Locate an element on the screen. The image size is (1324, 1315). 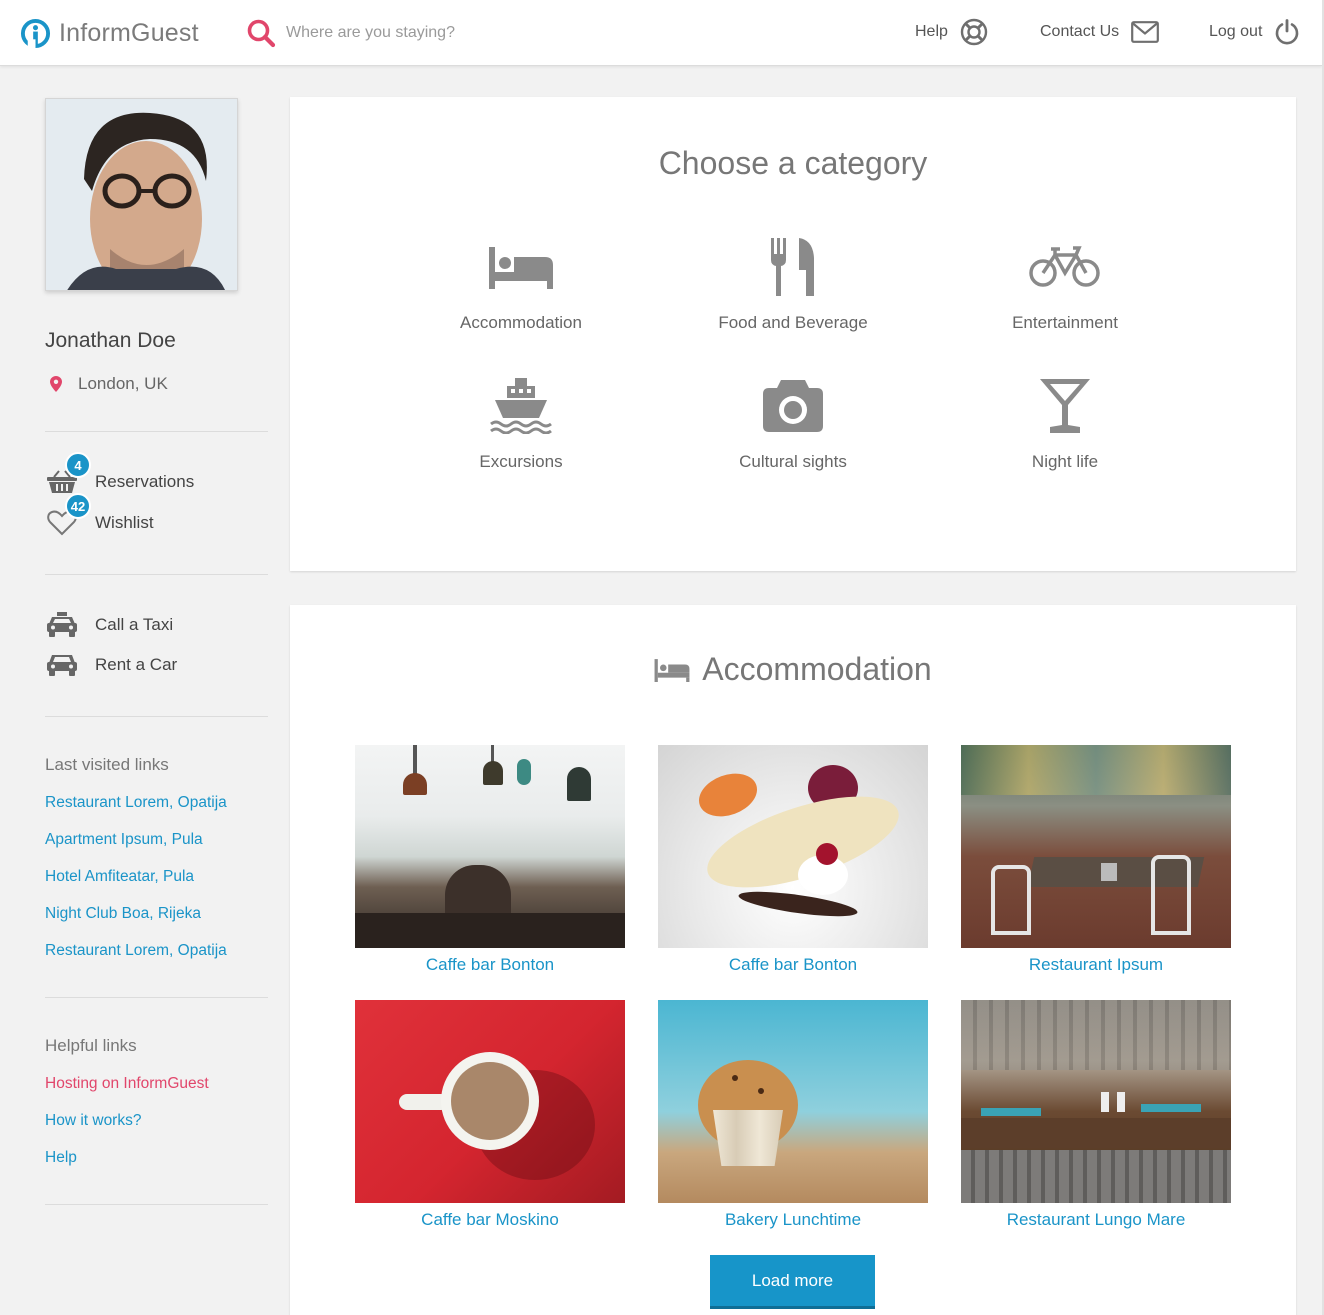
fork-knife-icon is located at coordinates (793, 267).